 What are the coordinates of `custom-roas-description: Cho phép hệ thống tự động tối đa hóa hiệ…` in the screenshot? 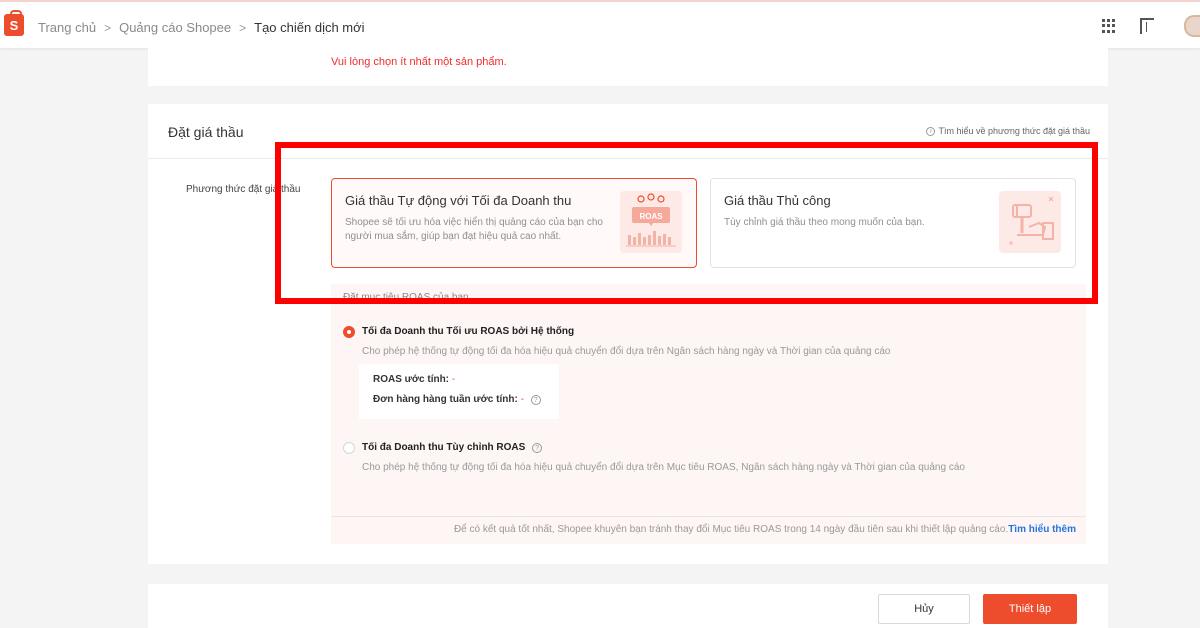 It's located at (663, 467).